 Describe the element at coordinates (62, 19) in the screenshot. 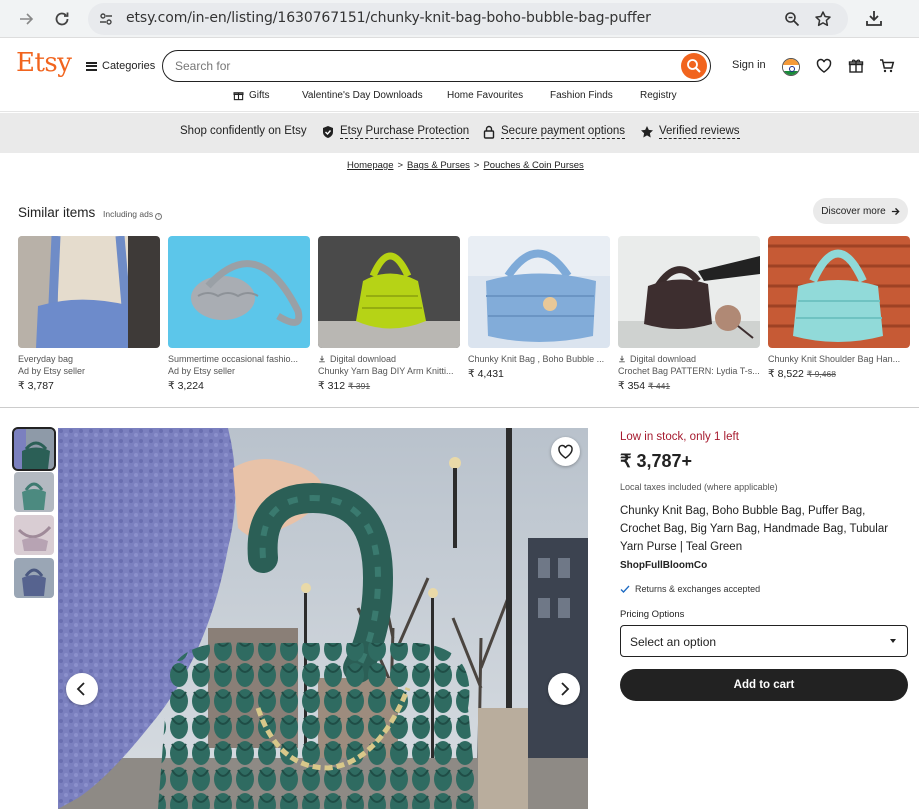

I see `reload-icon` at that location.